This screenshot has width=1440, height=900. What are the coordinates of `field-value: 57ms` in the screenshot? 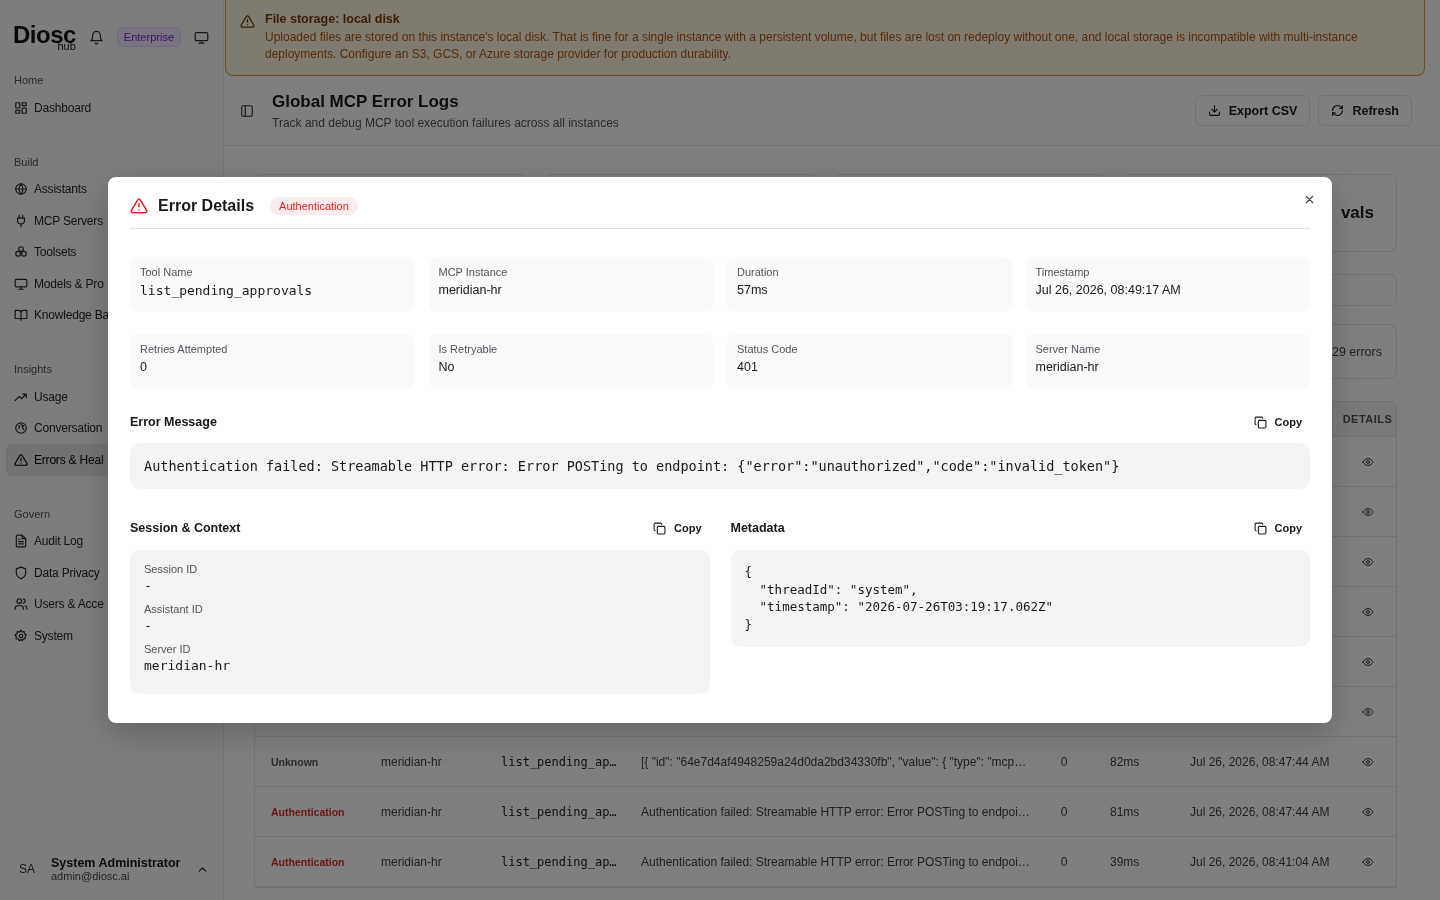 It's located at (753, 290).